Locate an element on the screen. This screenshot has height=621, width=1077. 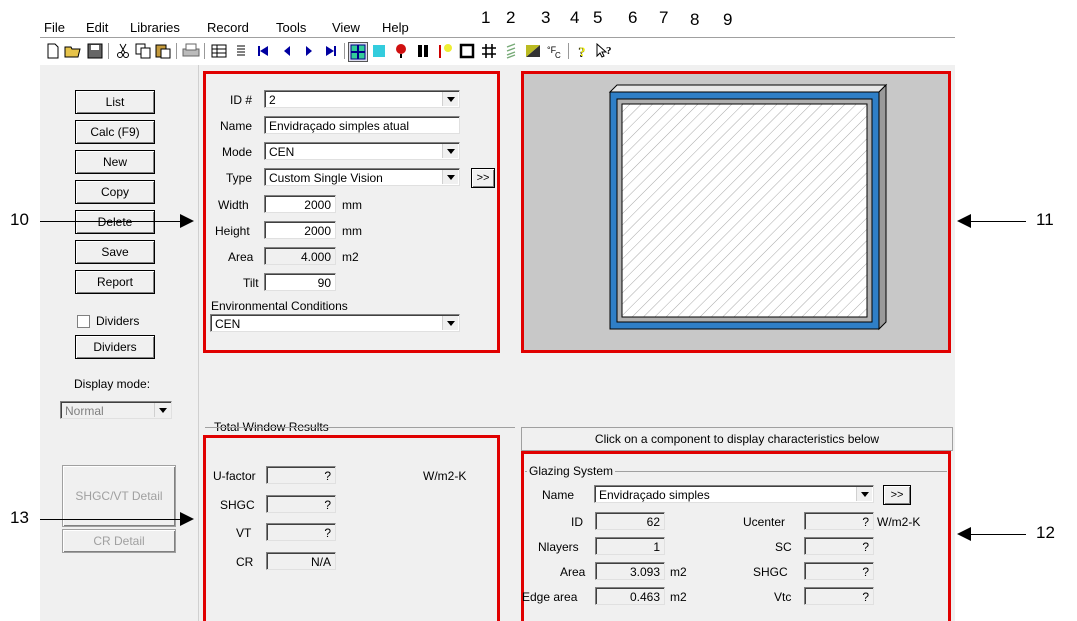
copy-button-label: Copy is located at coordinates (114, 192).